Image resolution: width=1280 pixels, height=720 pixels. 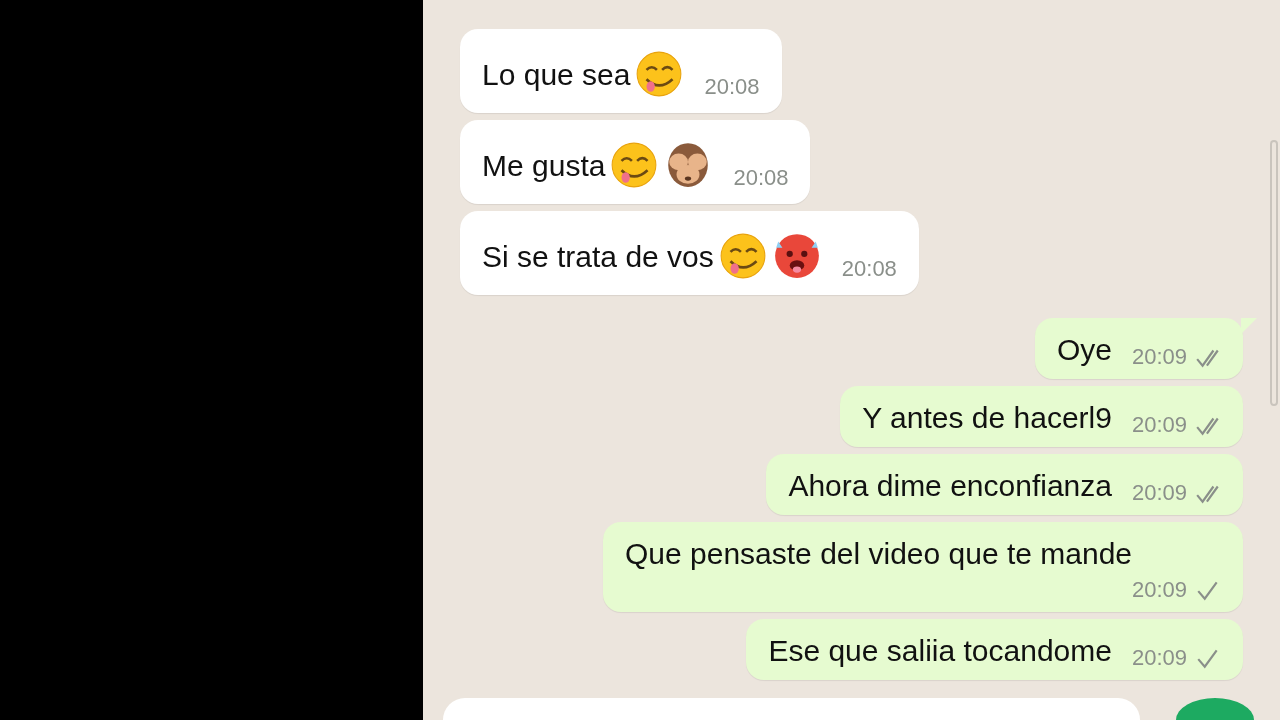 I want to click on scrollbar, so click(x=1274, y=273).